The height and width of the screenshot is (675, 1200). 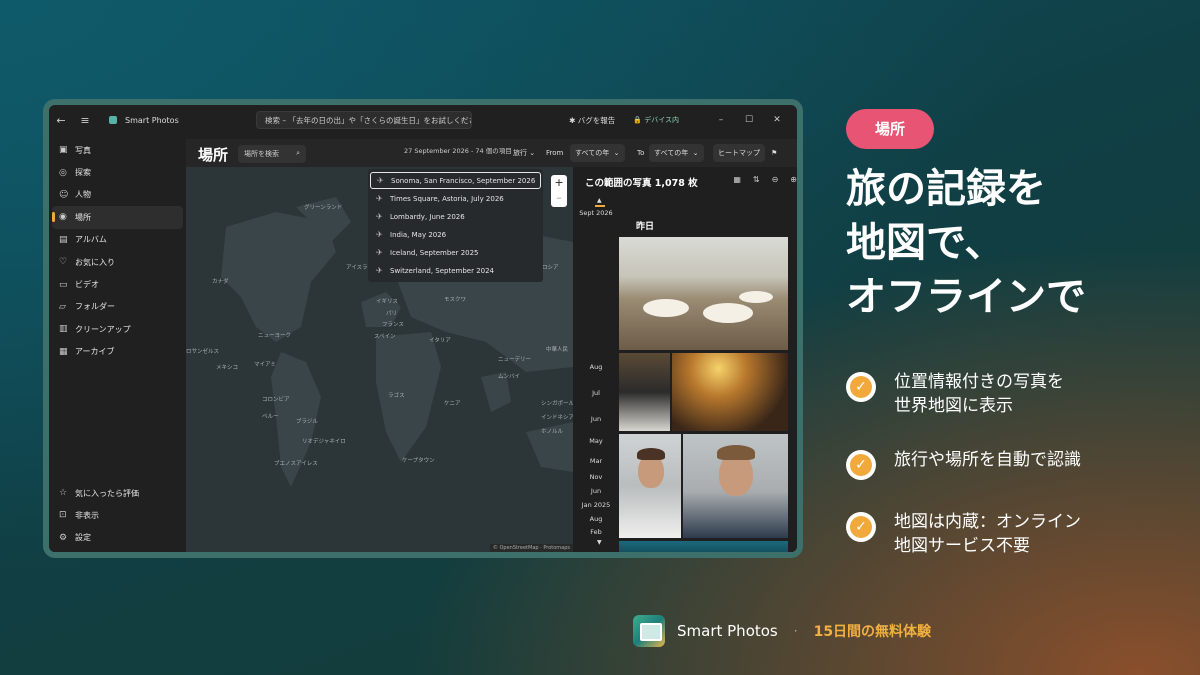 I want to click on scroll-up-icon: ▲, so click(x=599, y=200).